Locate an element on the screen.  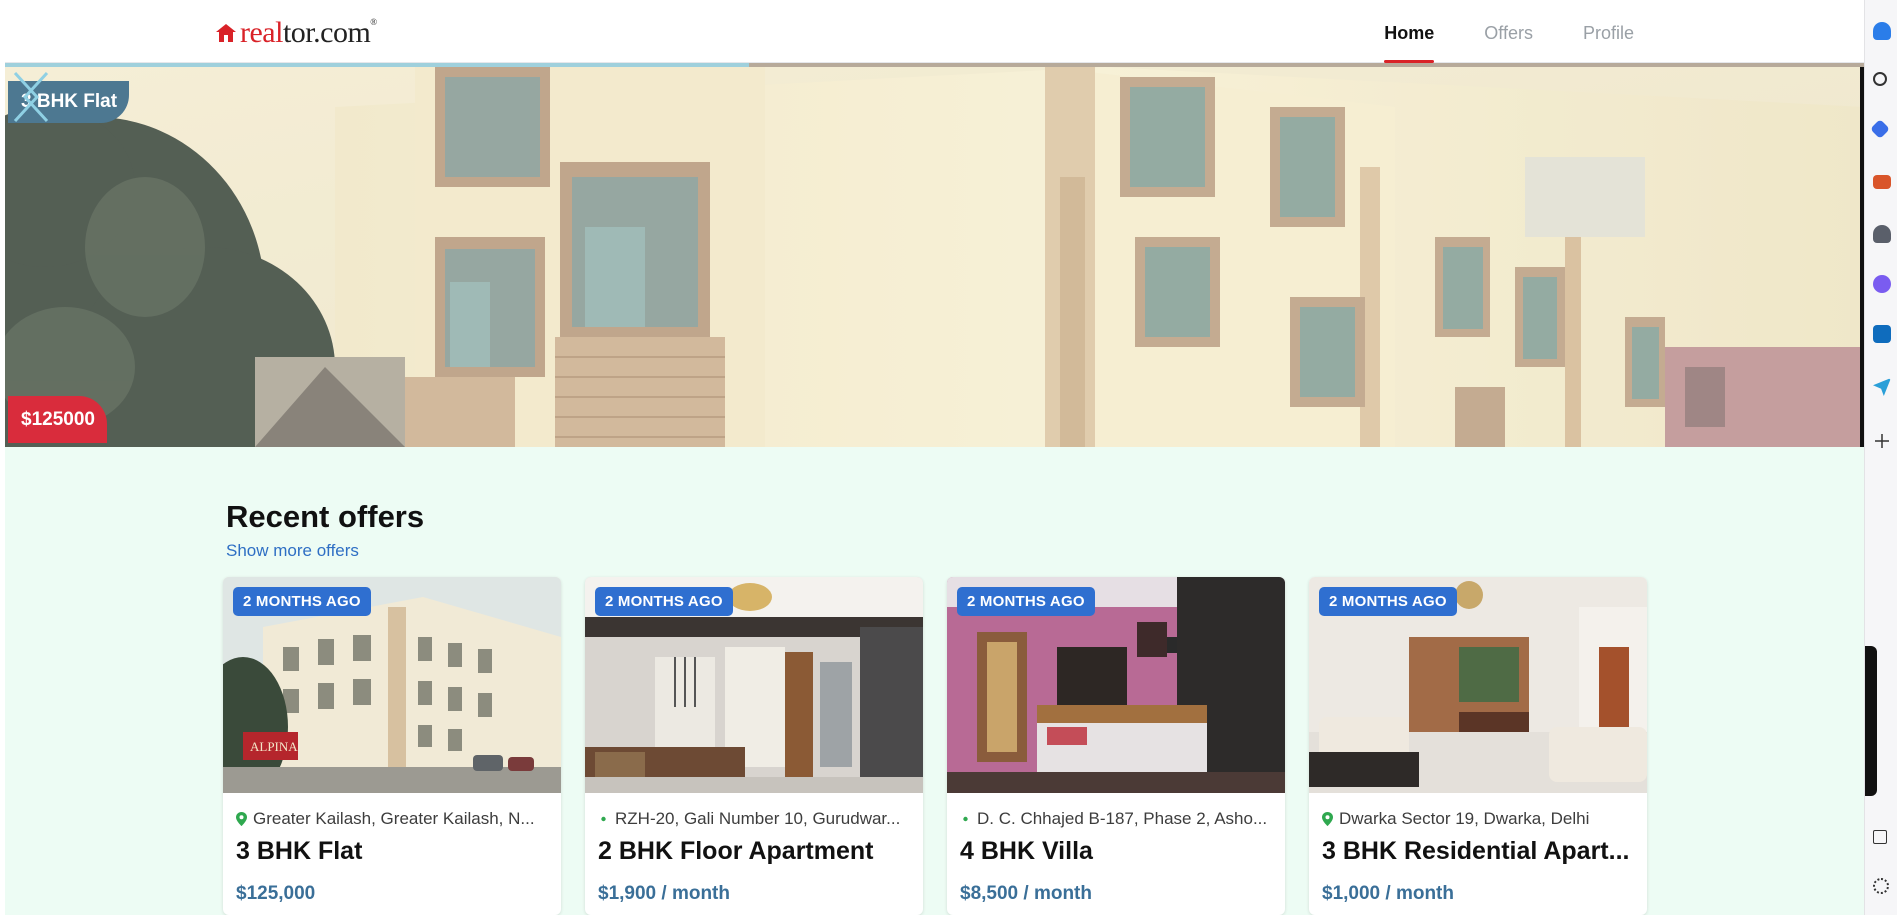
briefcase-icon is located at coordinates (1882, 182).